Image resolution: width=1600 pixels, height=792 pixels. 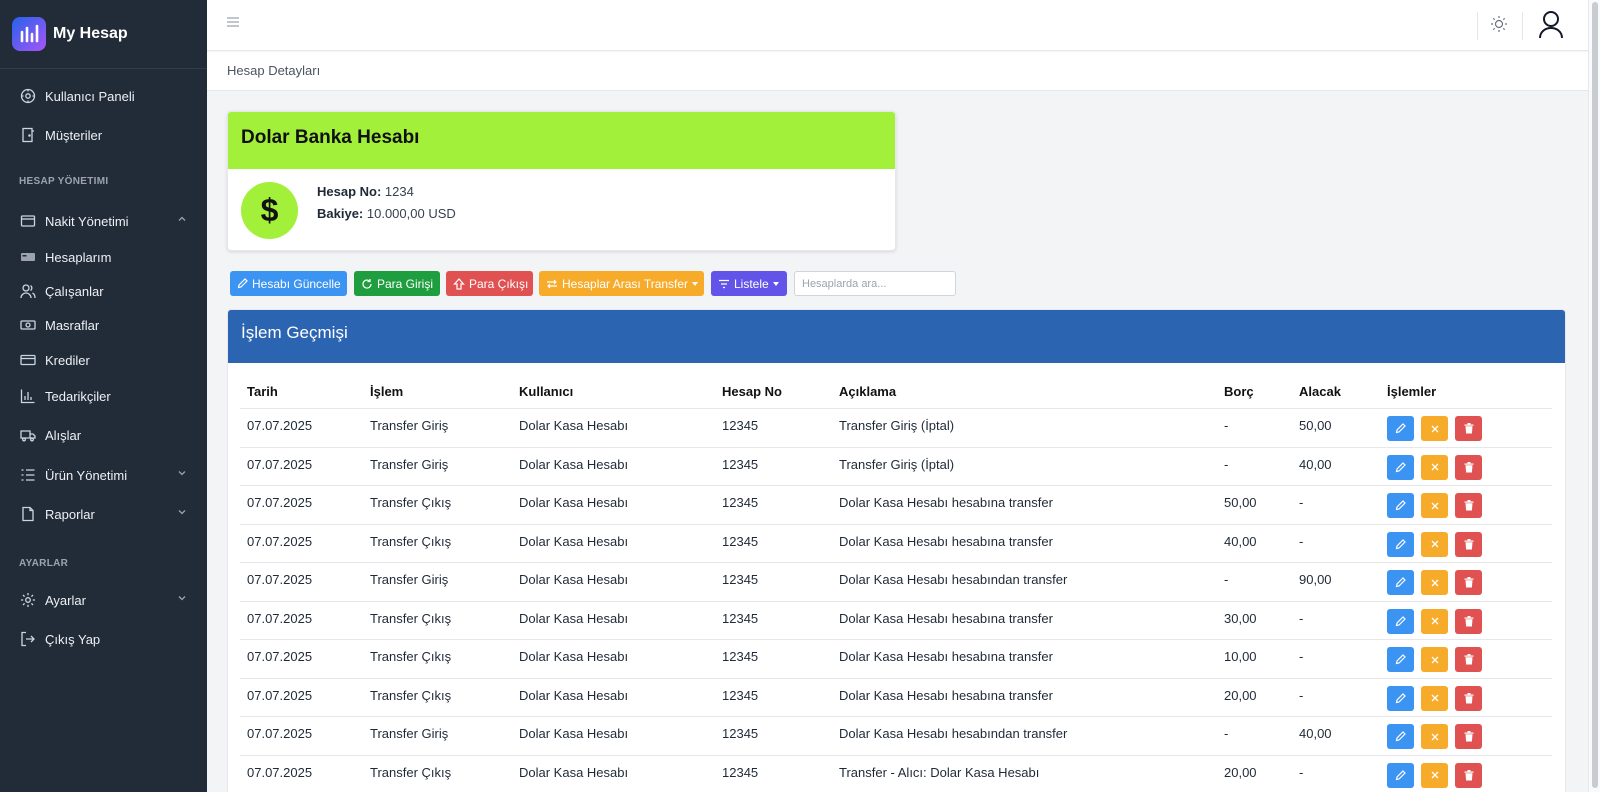 I want to click on sidebar-item-label: Ürün Yönetimi, so click(x=86, y=475).